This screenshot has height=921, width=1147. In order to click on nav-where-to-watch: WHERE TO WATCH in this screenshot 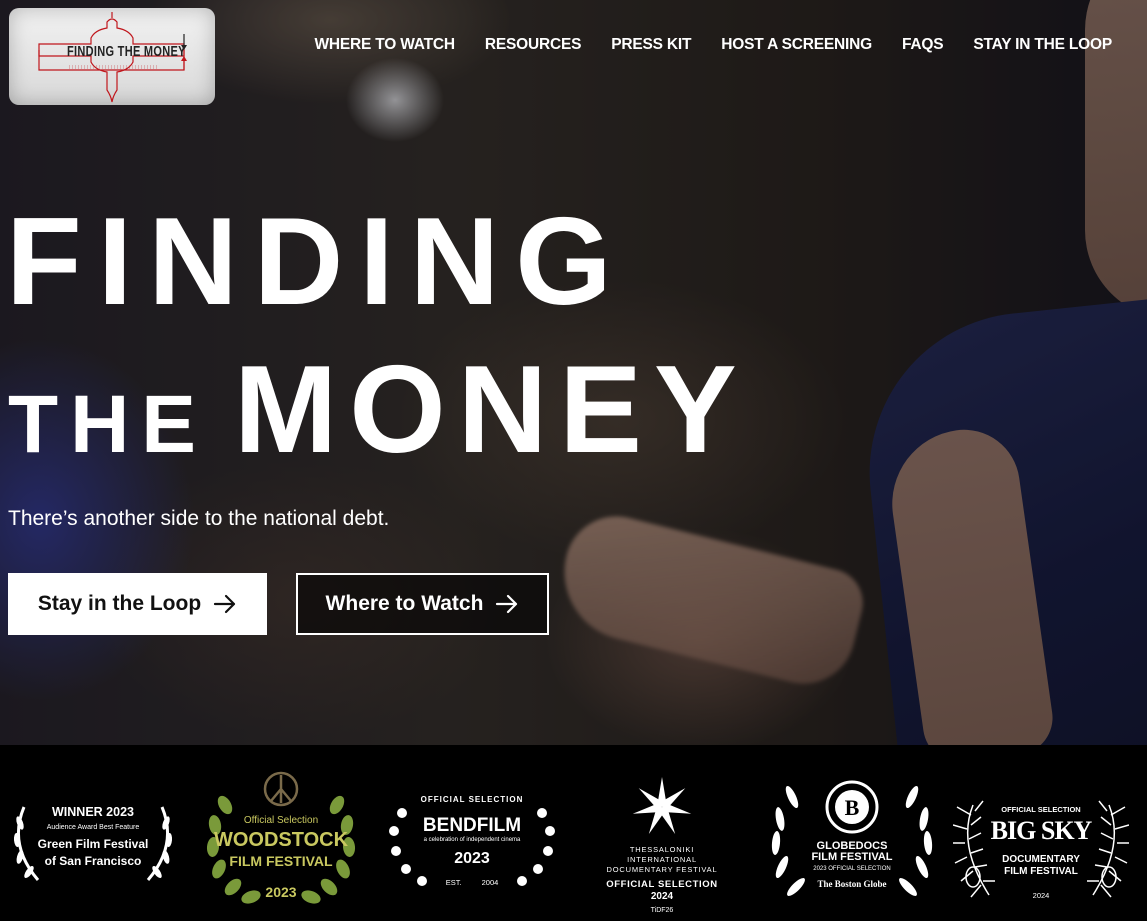, I will do `click(384, 45)`.